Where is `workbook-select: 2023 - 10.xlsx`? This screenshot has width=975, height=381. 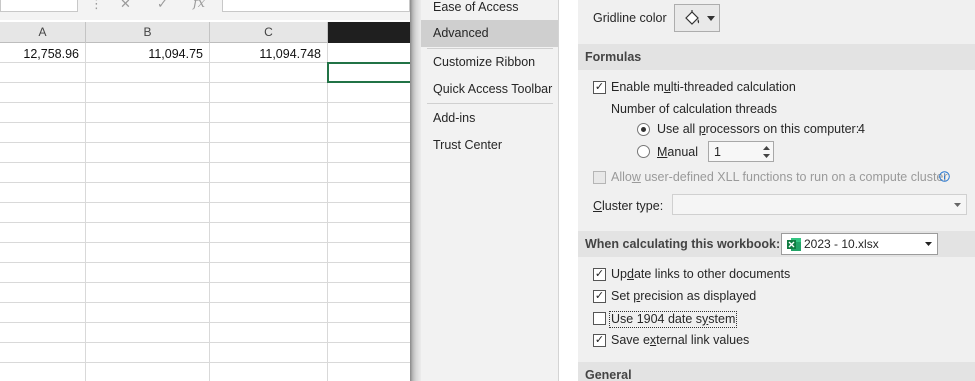
workbook-select: 2023 - 10.xlsx is located at coordinates (859, 244).